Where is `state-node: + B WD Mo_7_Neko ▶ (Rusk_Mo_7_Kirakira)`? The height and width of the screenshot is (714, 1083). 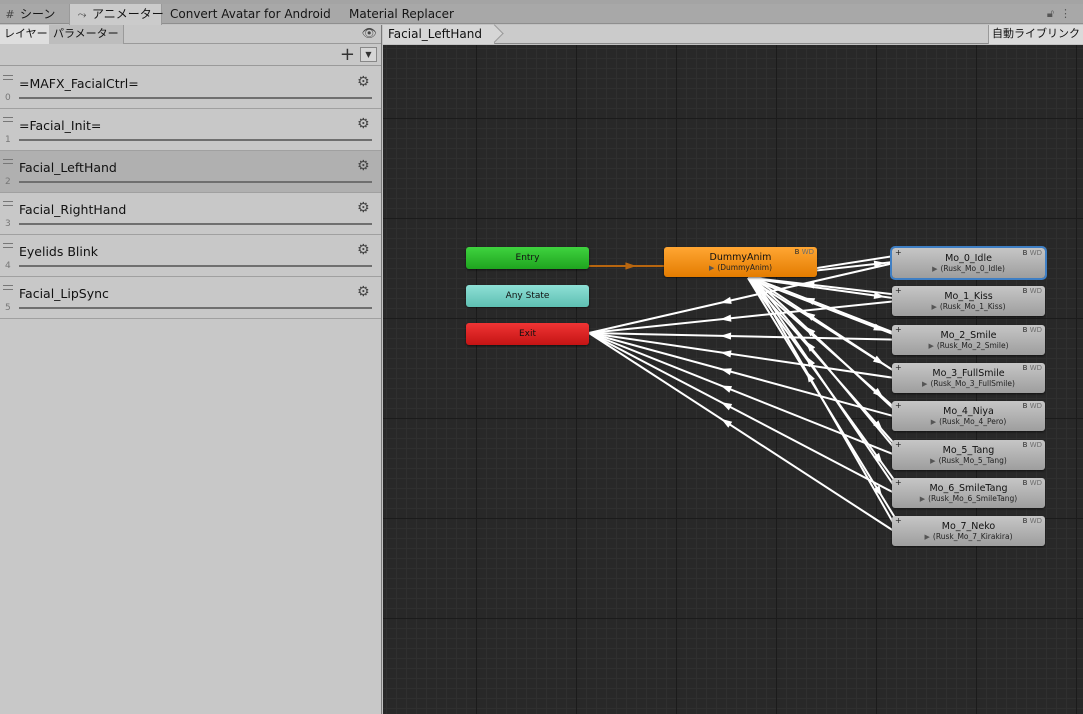
state-node: + B WD Mo_7_Neko ▶ (Rusk_Mo_7_Kirakira) is located at coordinates (968, 531).